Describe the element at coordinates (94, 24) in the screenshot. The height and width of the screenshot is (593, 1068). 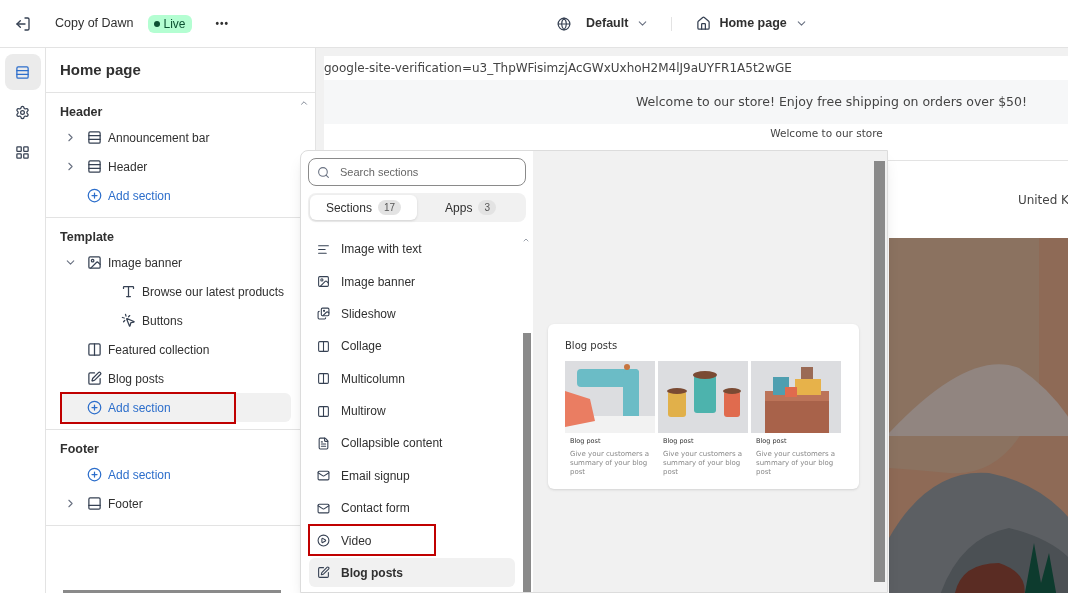
I see `theme-name: Copy of Dawn` at that location.